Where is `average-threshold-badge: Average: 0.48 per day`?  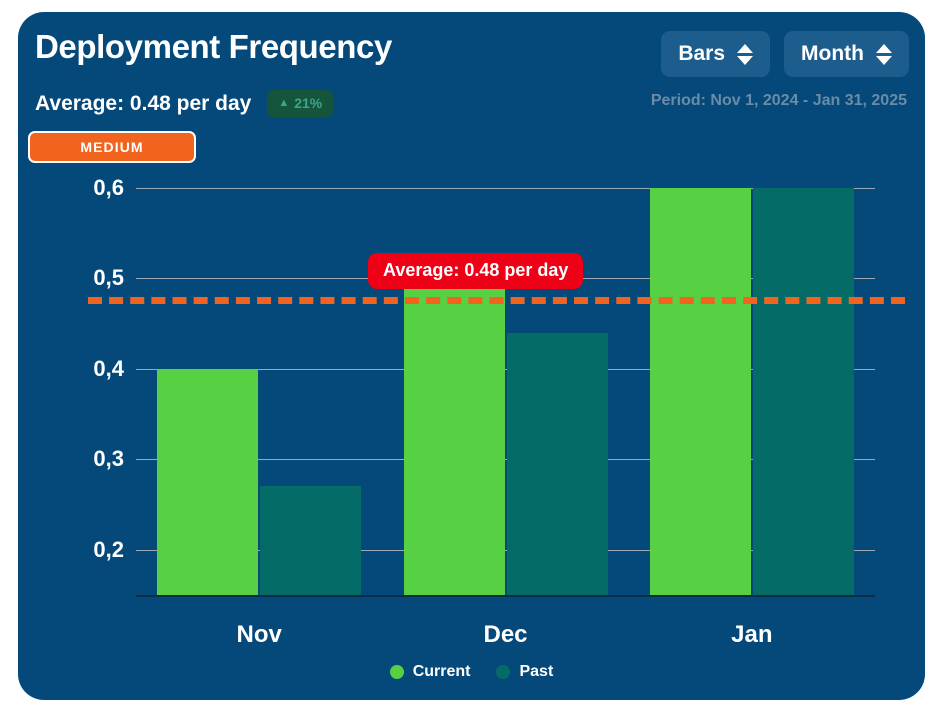 average-threshold-badge: Average: 0.48 per day is located at coordinates (476, 270).